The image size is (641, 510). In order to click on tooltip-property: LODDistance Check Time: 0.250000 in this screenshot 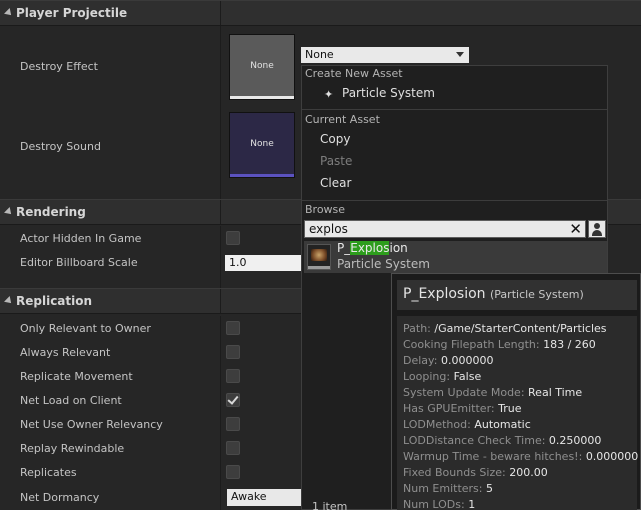, I will do `click(502, 440)`.